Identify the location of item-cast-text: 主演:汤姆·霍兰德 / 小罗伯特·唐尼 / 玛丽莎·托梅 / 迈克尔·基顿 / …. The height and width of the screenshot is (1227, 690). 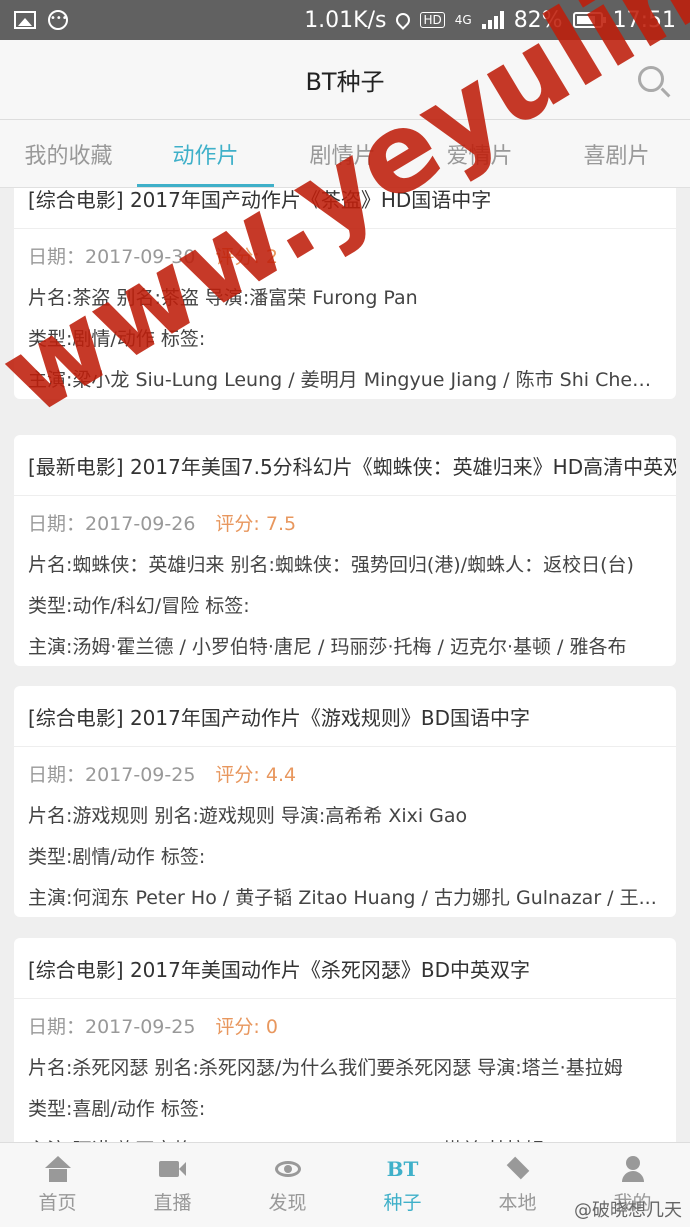
(327, 647).